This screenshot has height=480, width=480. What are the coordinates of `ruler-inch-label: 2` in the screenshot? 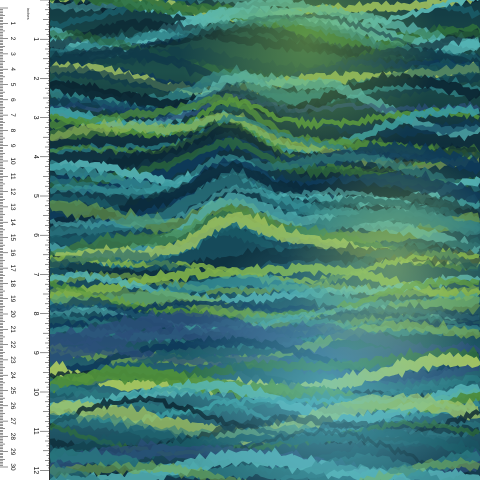 It's located at (35, 78).